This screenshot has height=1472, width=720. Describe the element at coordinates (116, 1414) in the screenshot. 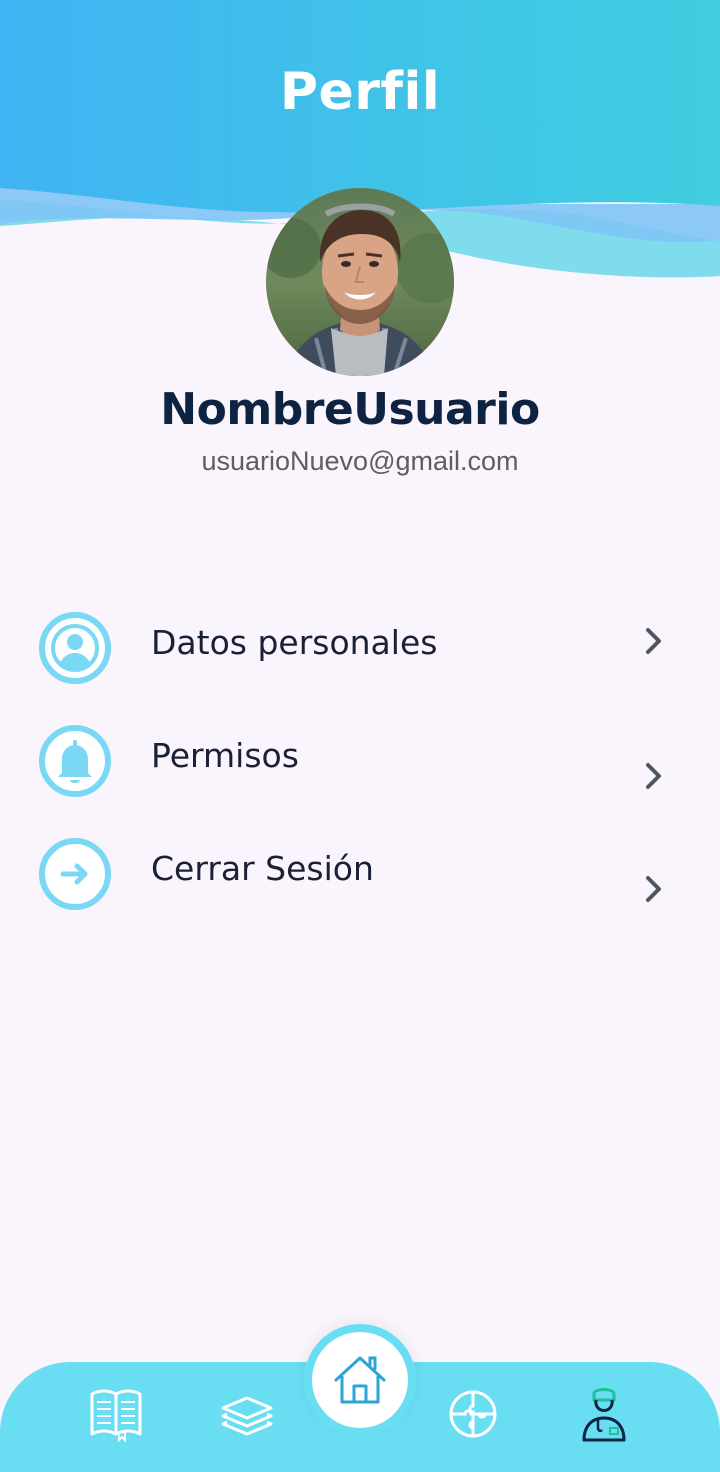

I see `book-icon` at that location.